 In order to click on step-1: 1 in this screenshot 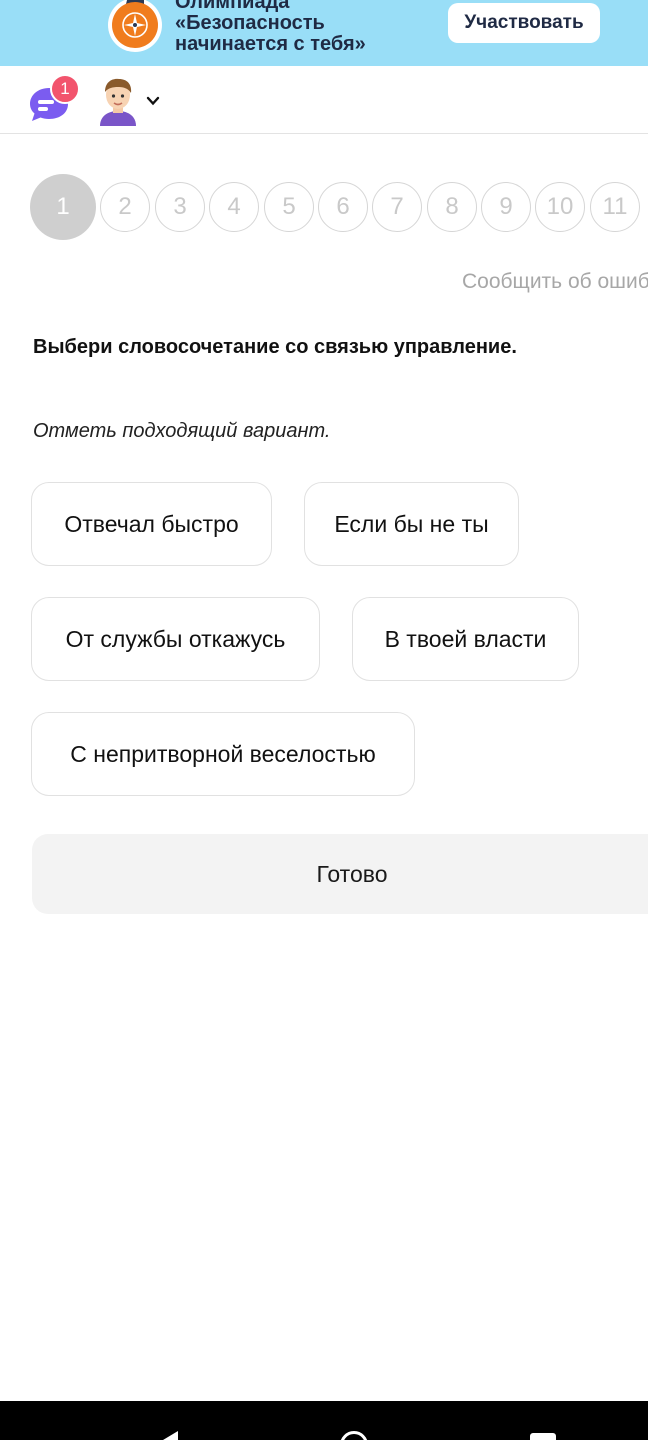, I will do `click(63, 207)`.